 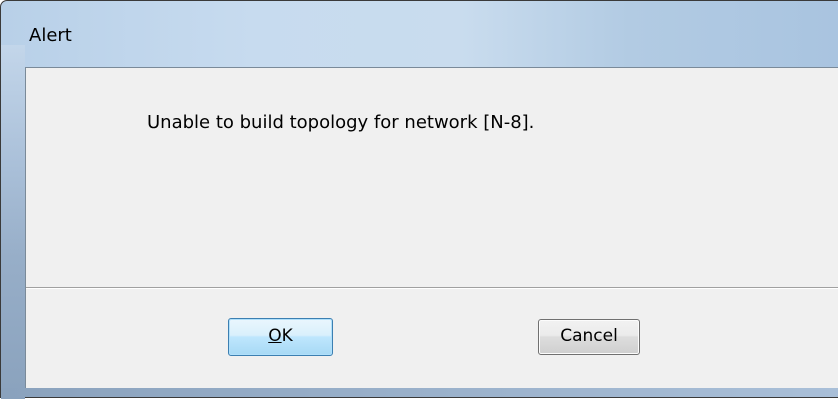 I want to click on ok-button-label-rest: K, so click(x=287, y=336).